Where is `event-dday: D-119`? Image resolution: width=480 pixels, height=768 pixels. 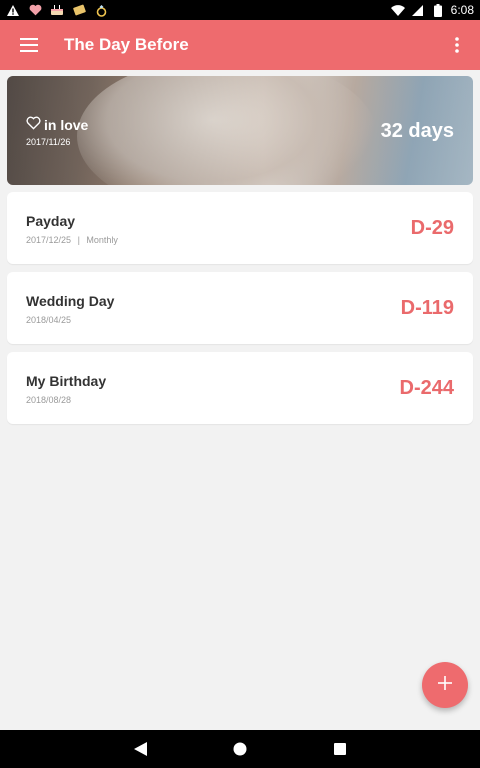
event-dday: D-119 is located at coordinates (427, 308).